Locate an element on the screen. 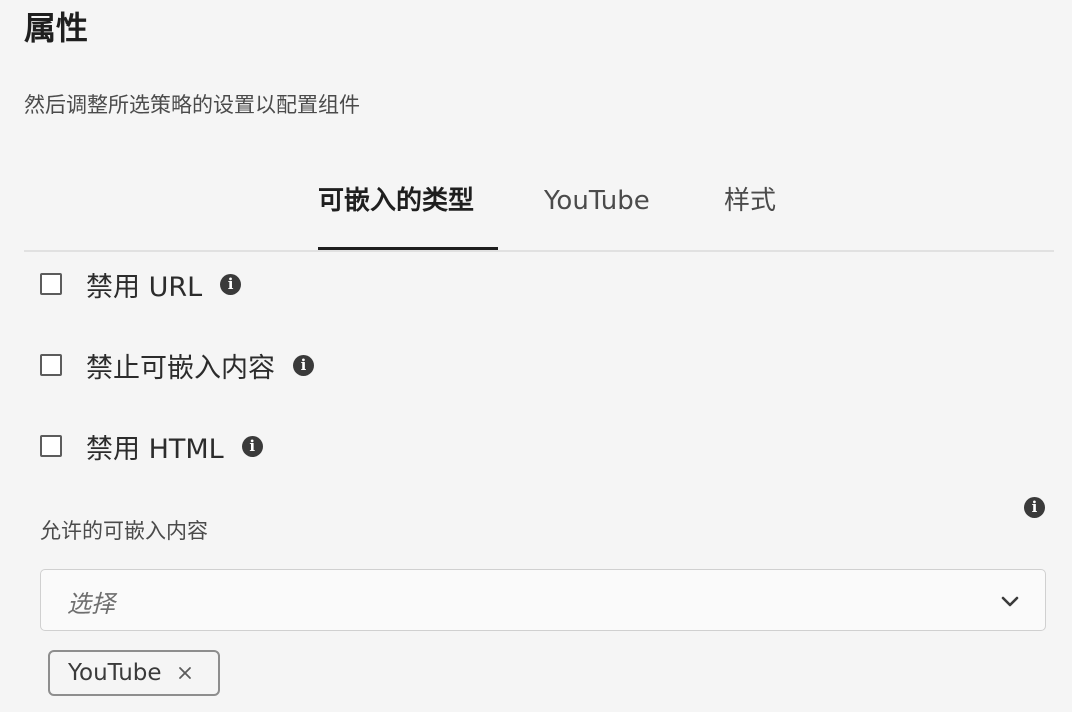  active-tab-indicator is located at coordinates (408, 248).